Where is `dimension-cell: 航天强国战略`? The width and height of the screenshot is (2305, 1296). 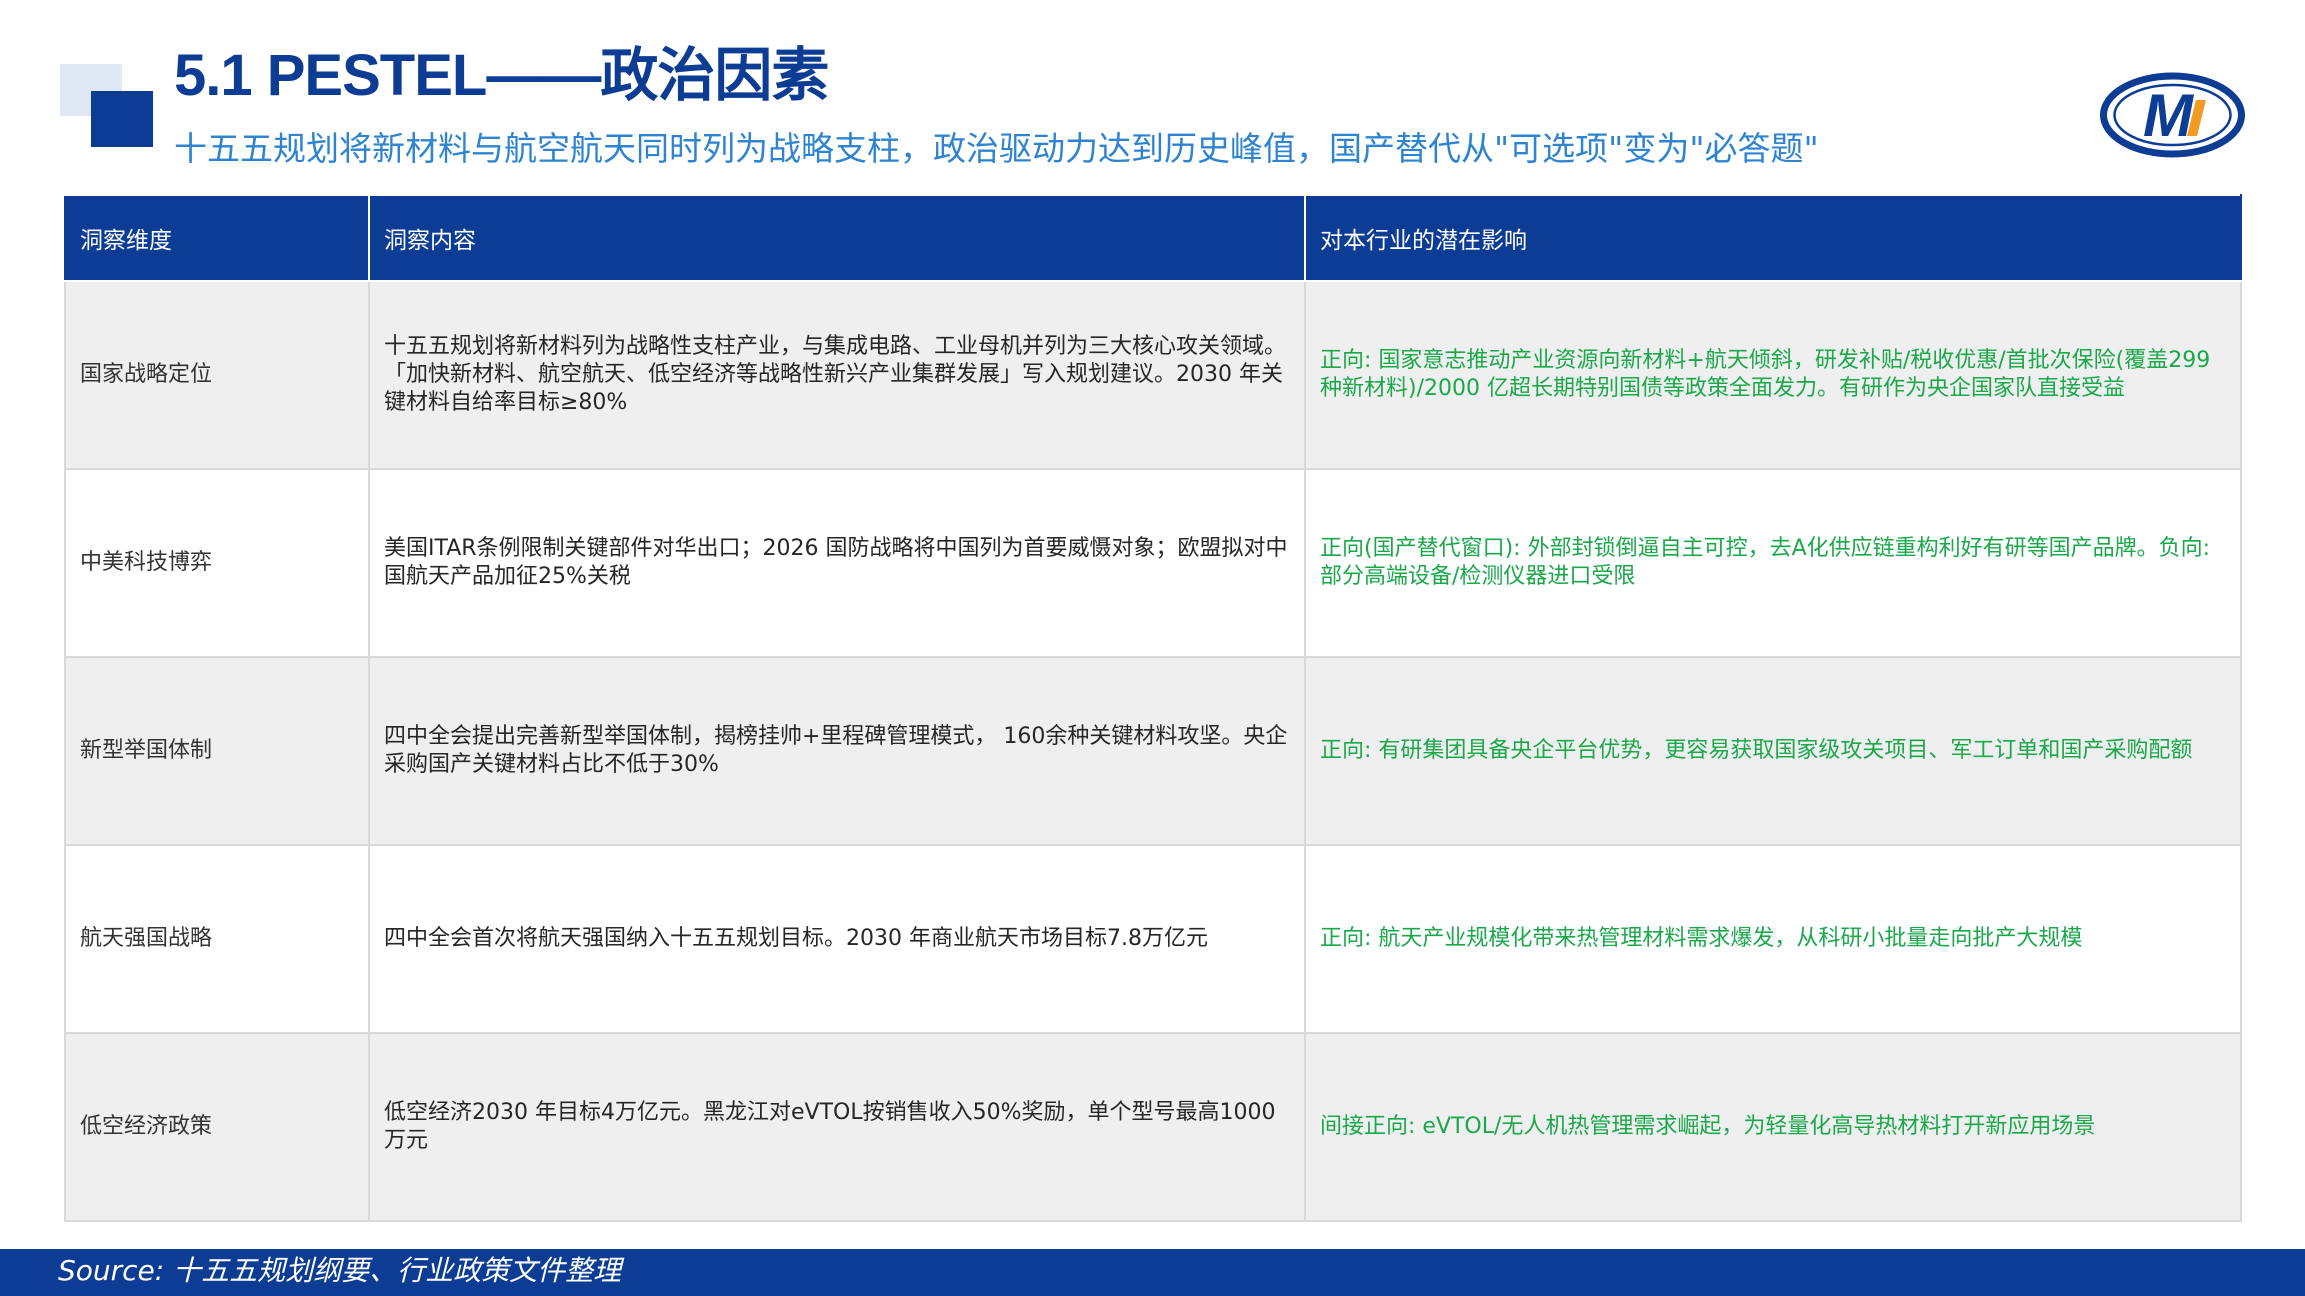
dimension-cell: 航天强国战略 is located at coordinates (217, 939).